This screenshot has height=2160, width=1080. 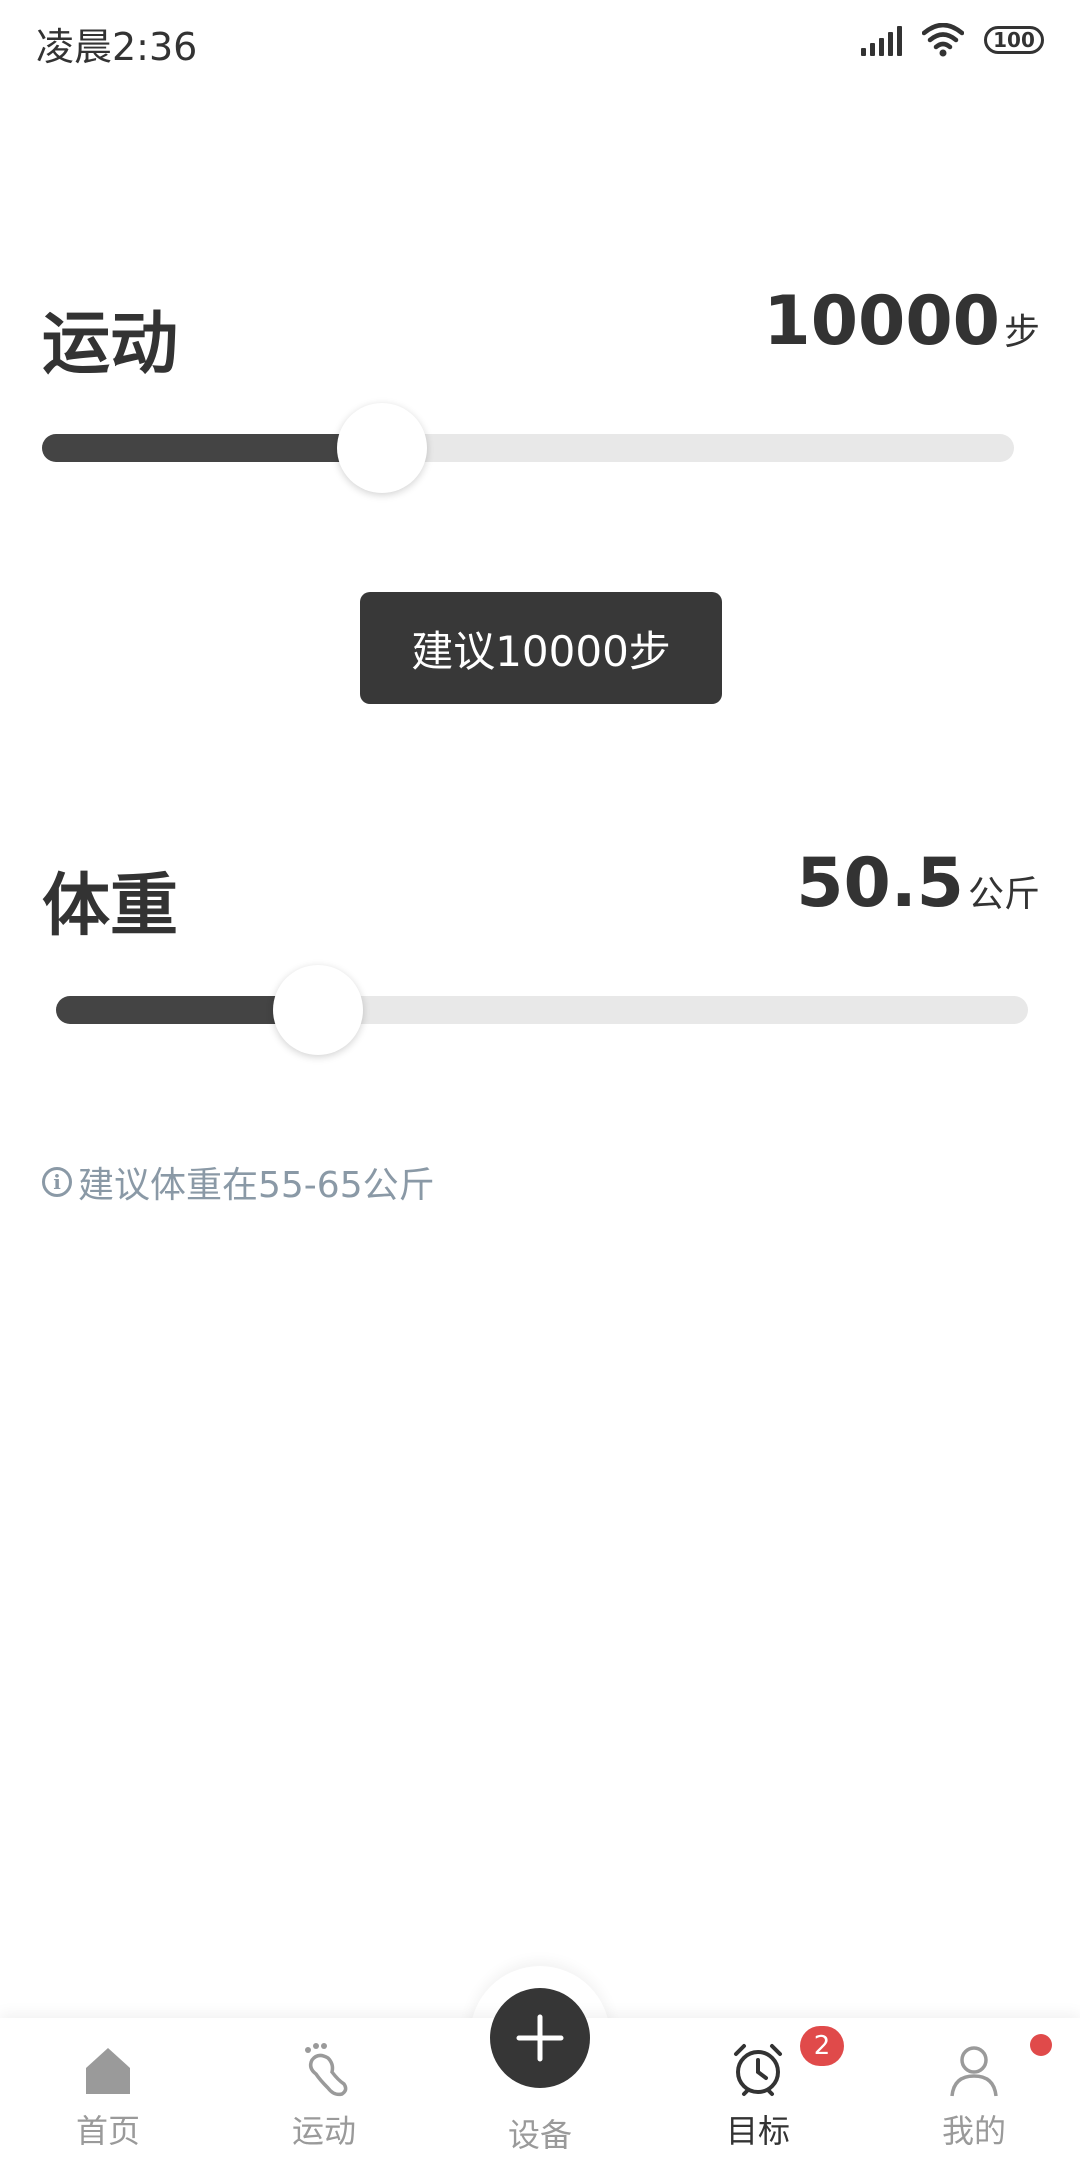 What do you see at coordinates (318, 1010) in the screenshot?
I see `weight-slider-thumb` at bounding box center [318, 1010].